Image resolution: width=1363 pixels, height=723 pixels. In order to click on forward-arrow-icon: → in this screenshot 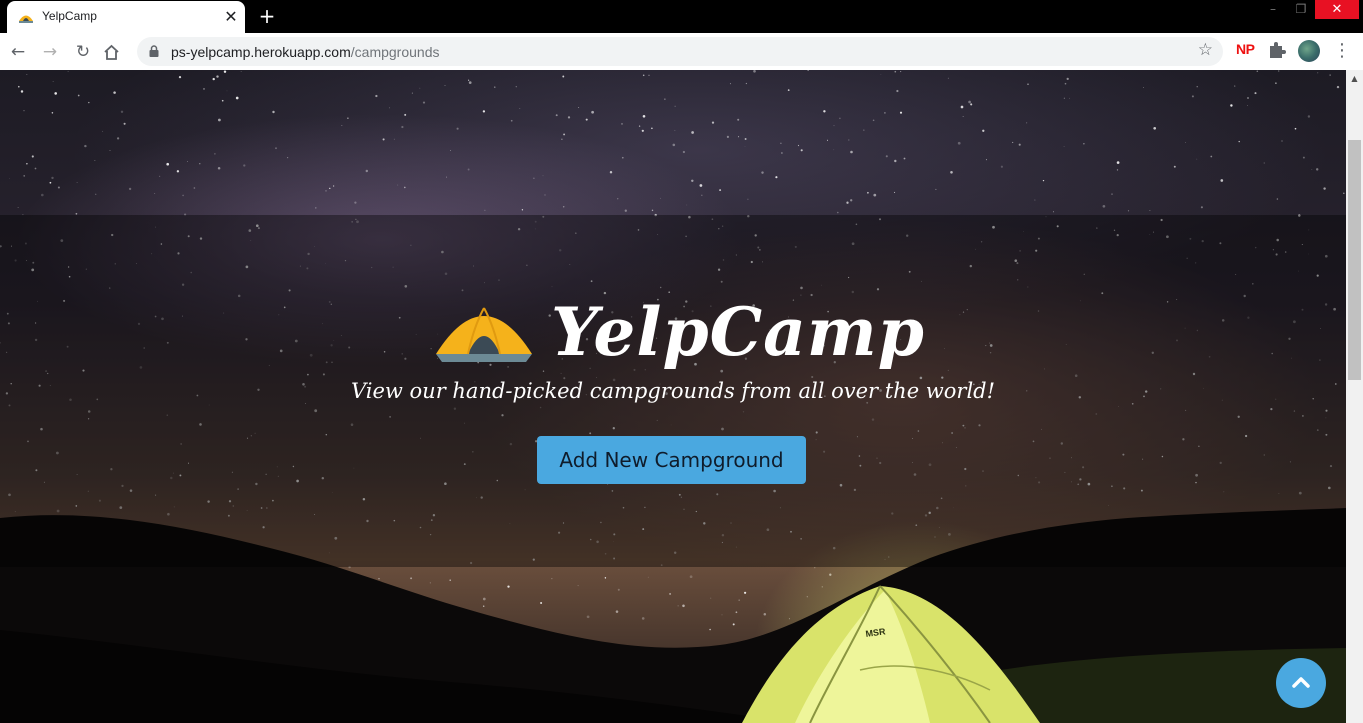, I will do `click(50, 52)`.